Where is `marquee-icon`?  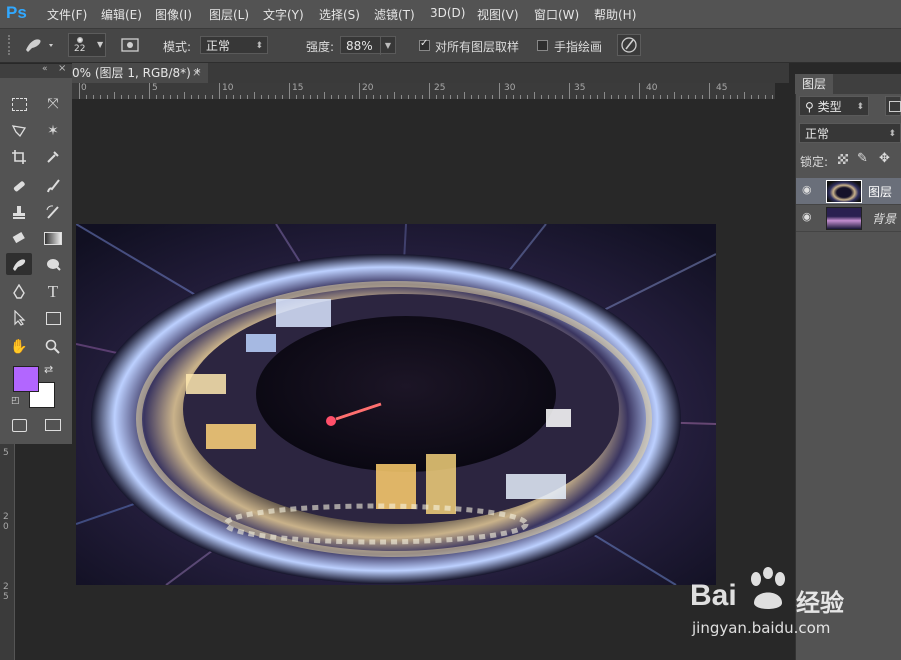
marquee-icon is located at coordinates (19, 104).